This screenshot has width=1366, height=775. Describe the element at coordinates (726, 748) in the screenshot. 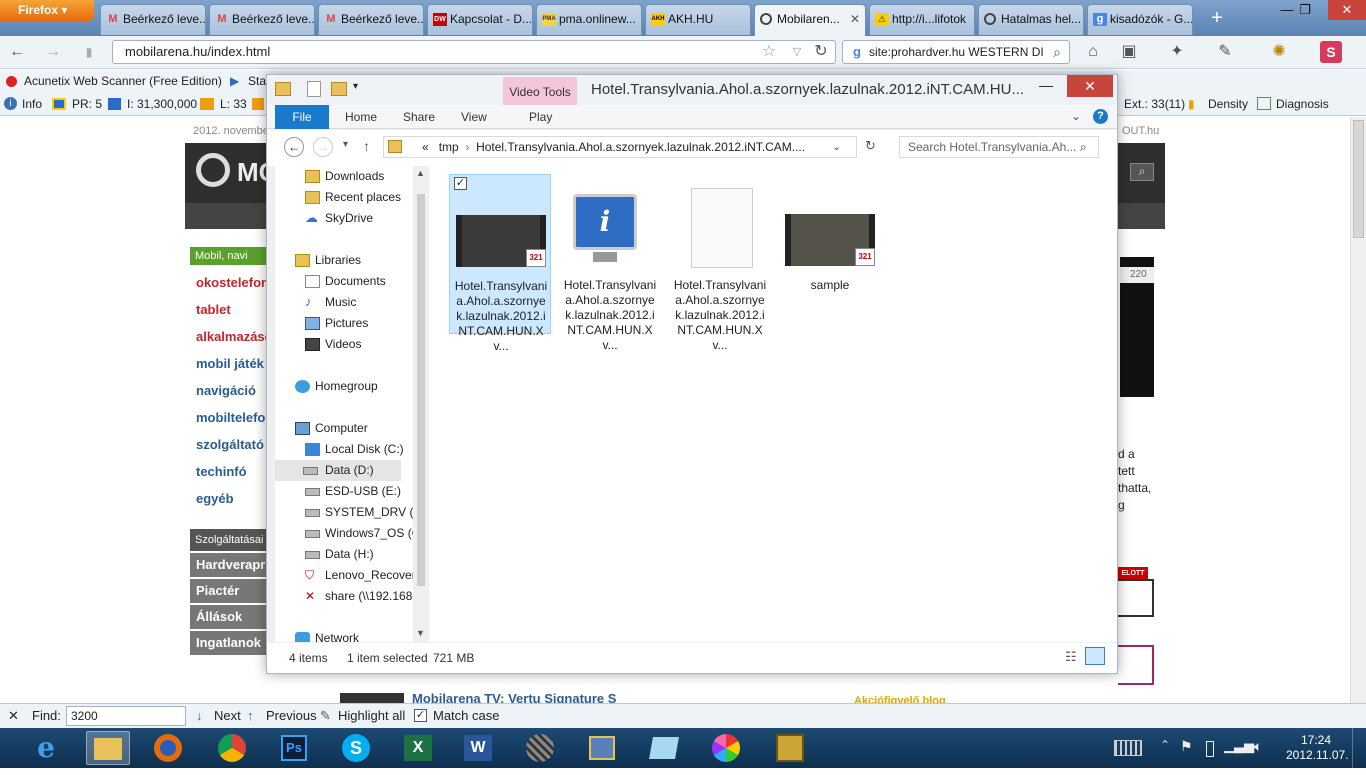

I see `picasa-icon` at that location.